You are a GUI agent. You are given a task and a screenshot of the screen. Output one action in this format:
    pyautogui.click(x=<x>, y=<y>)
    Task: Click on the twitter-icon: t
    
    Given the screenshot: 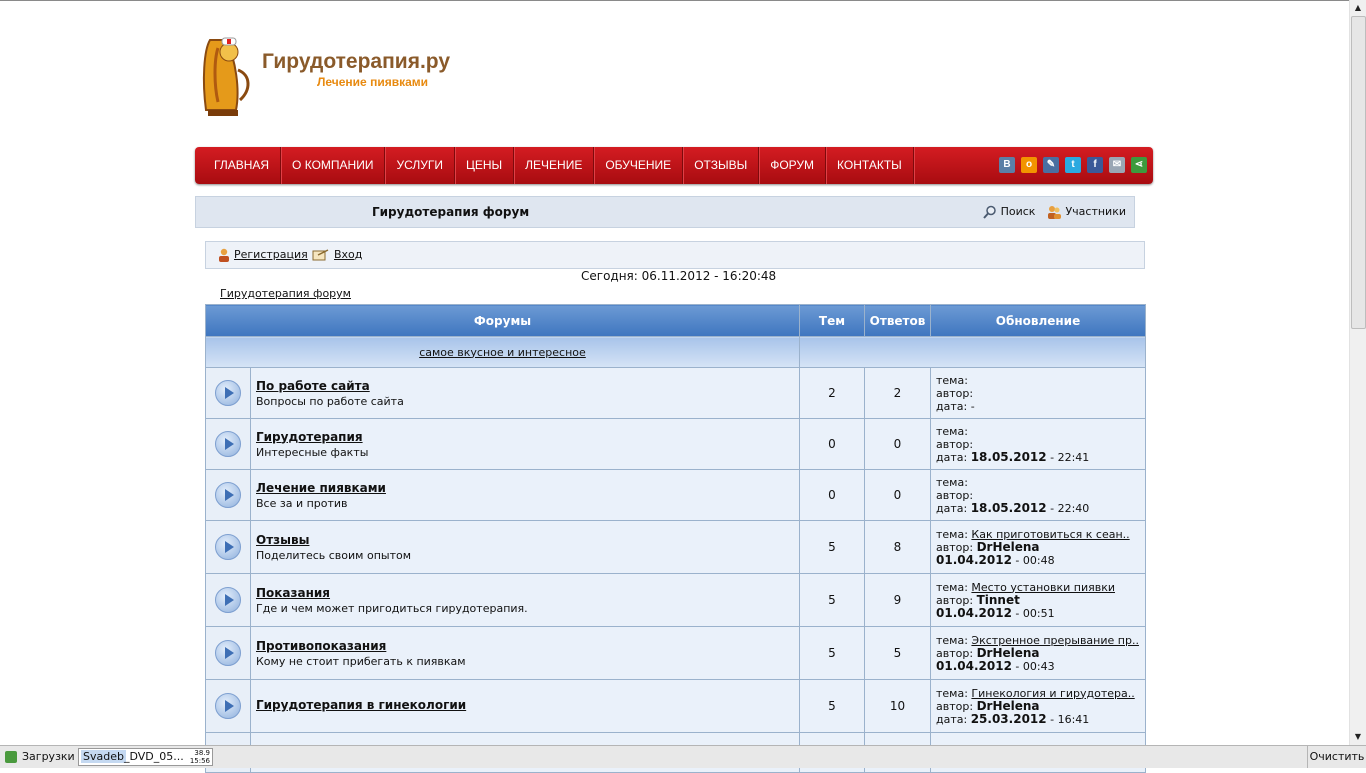 What is the action you would take?
    pyautogui.click(x=1073, y=165)
    